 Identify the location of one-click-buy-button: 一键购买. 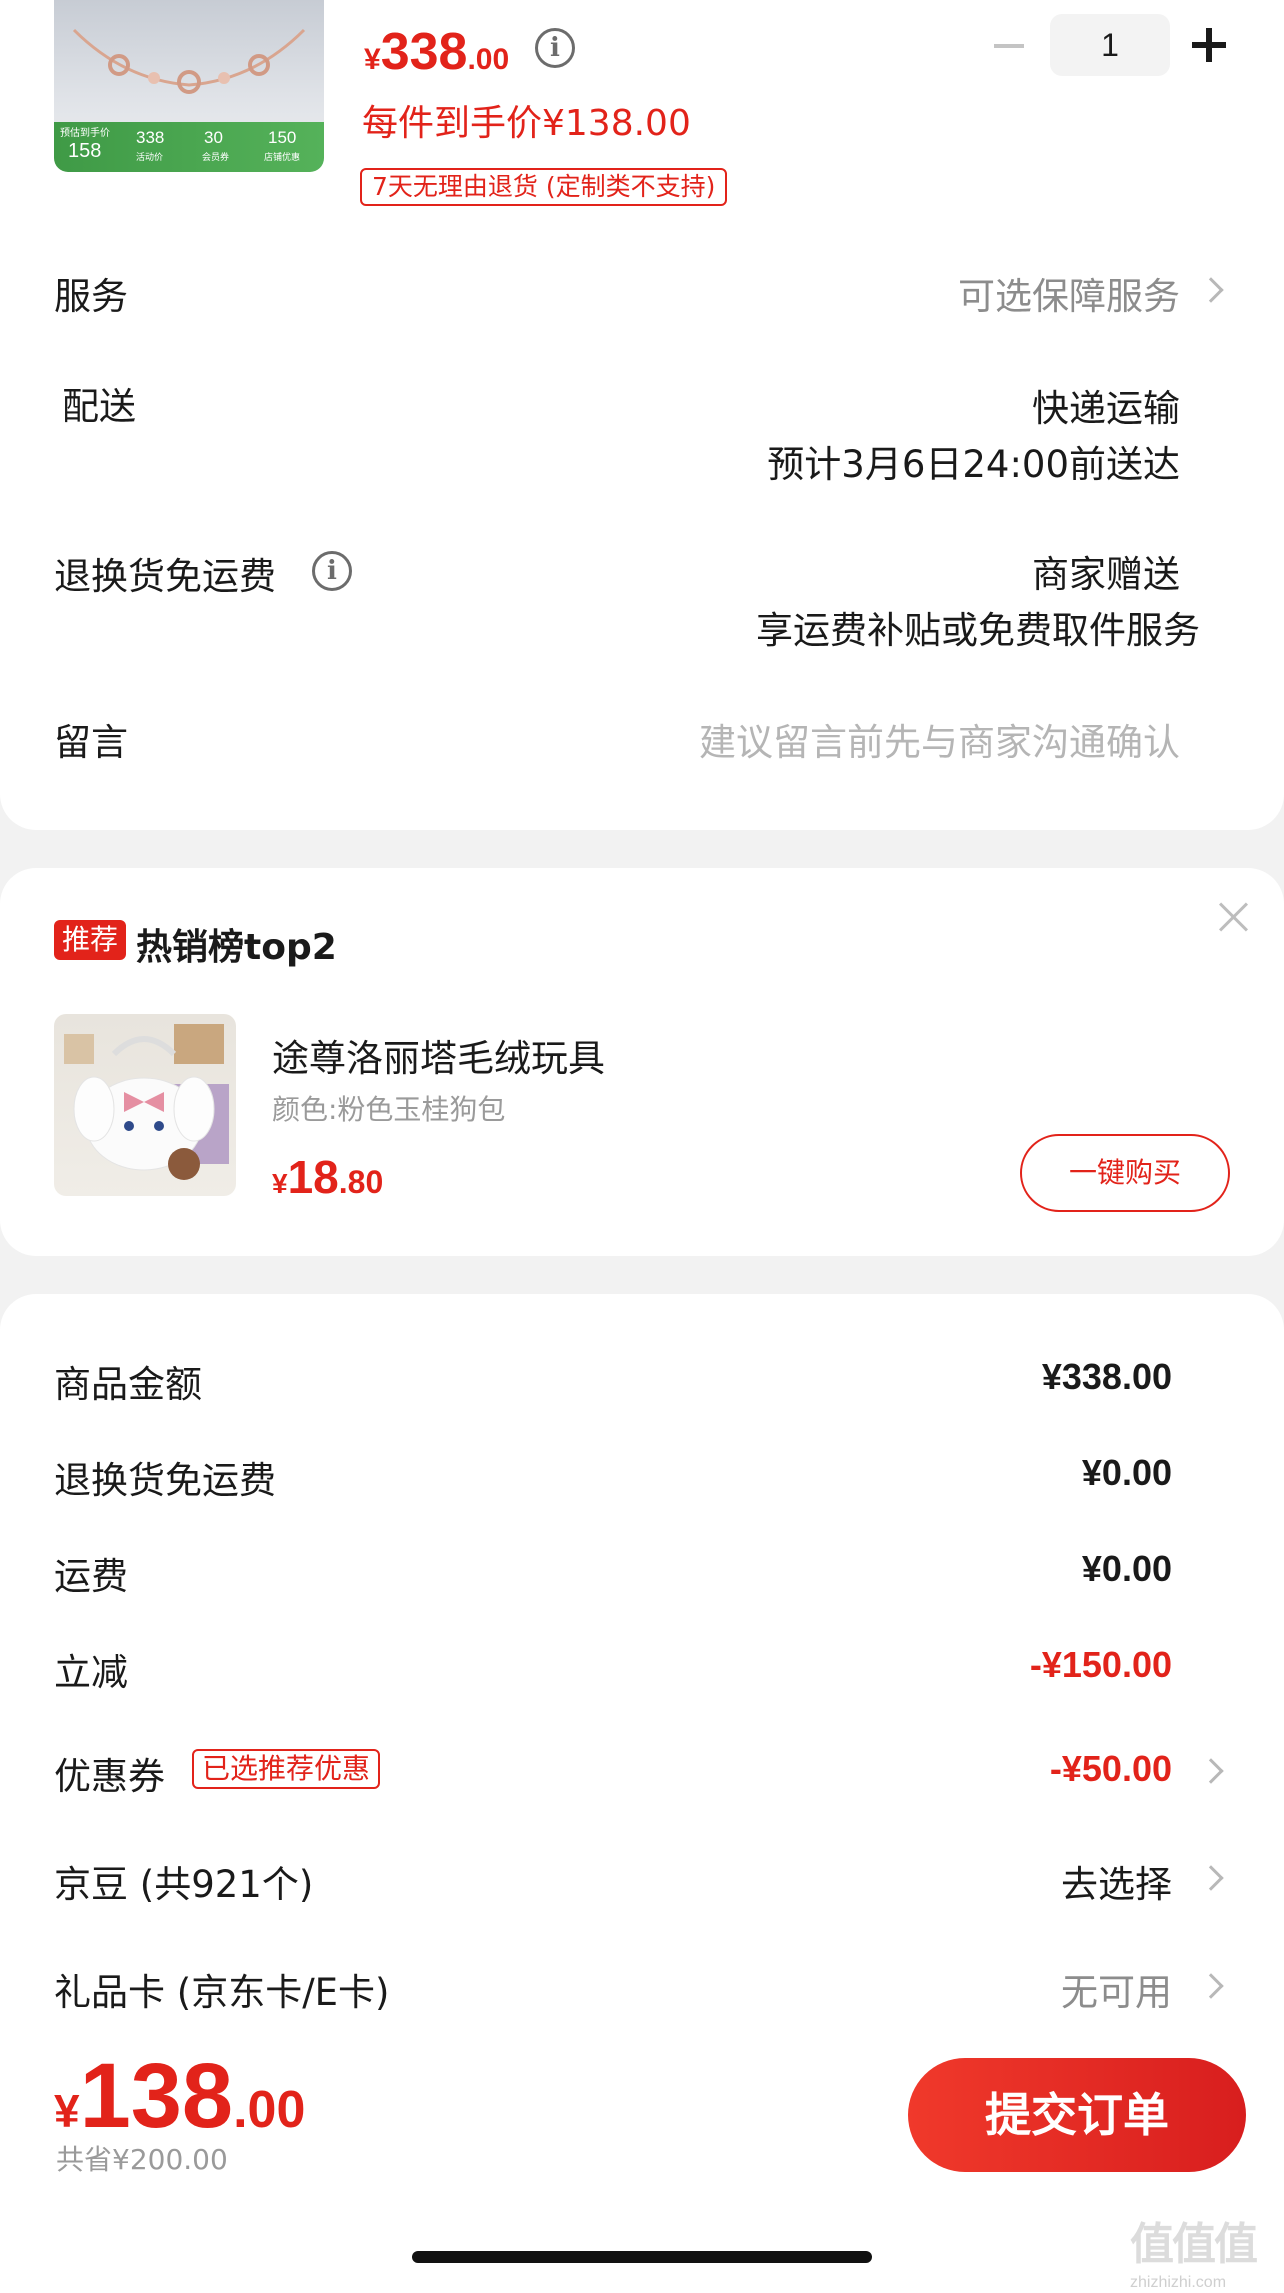
(1125, 1173).